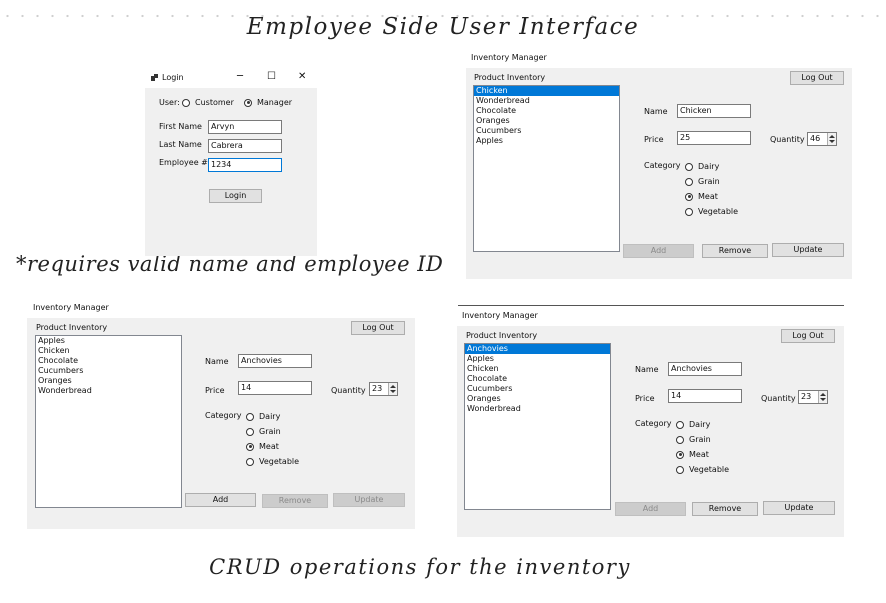 This screenshot has height=603, width=886. Describe the element at coordinates (822, 139) in the screenshot. I see `quantity-stepper: 46` at that location.